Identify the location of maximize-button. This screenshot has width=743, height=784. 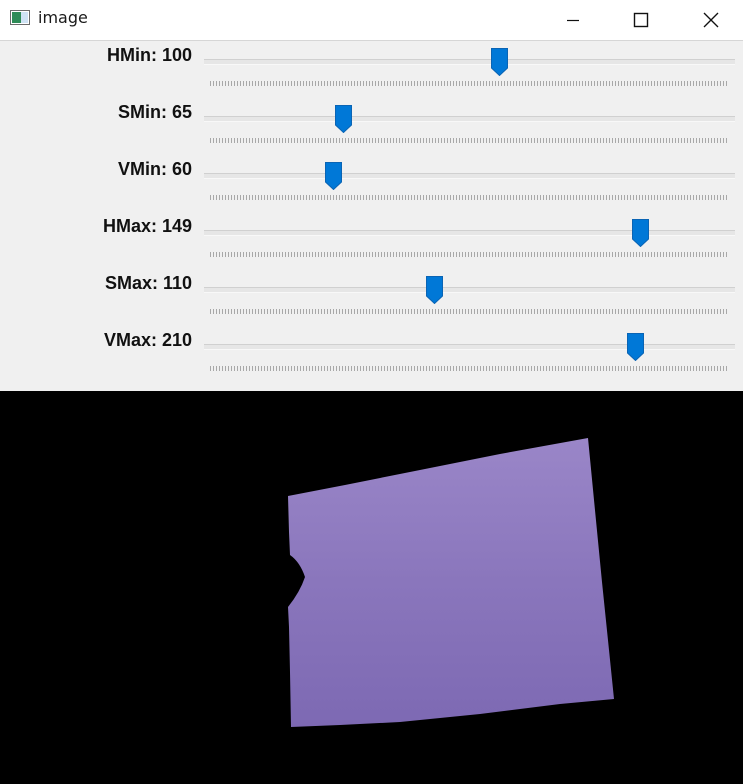
(641, 20).